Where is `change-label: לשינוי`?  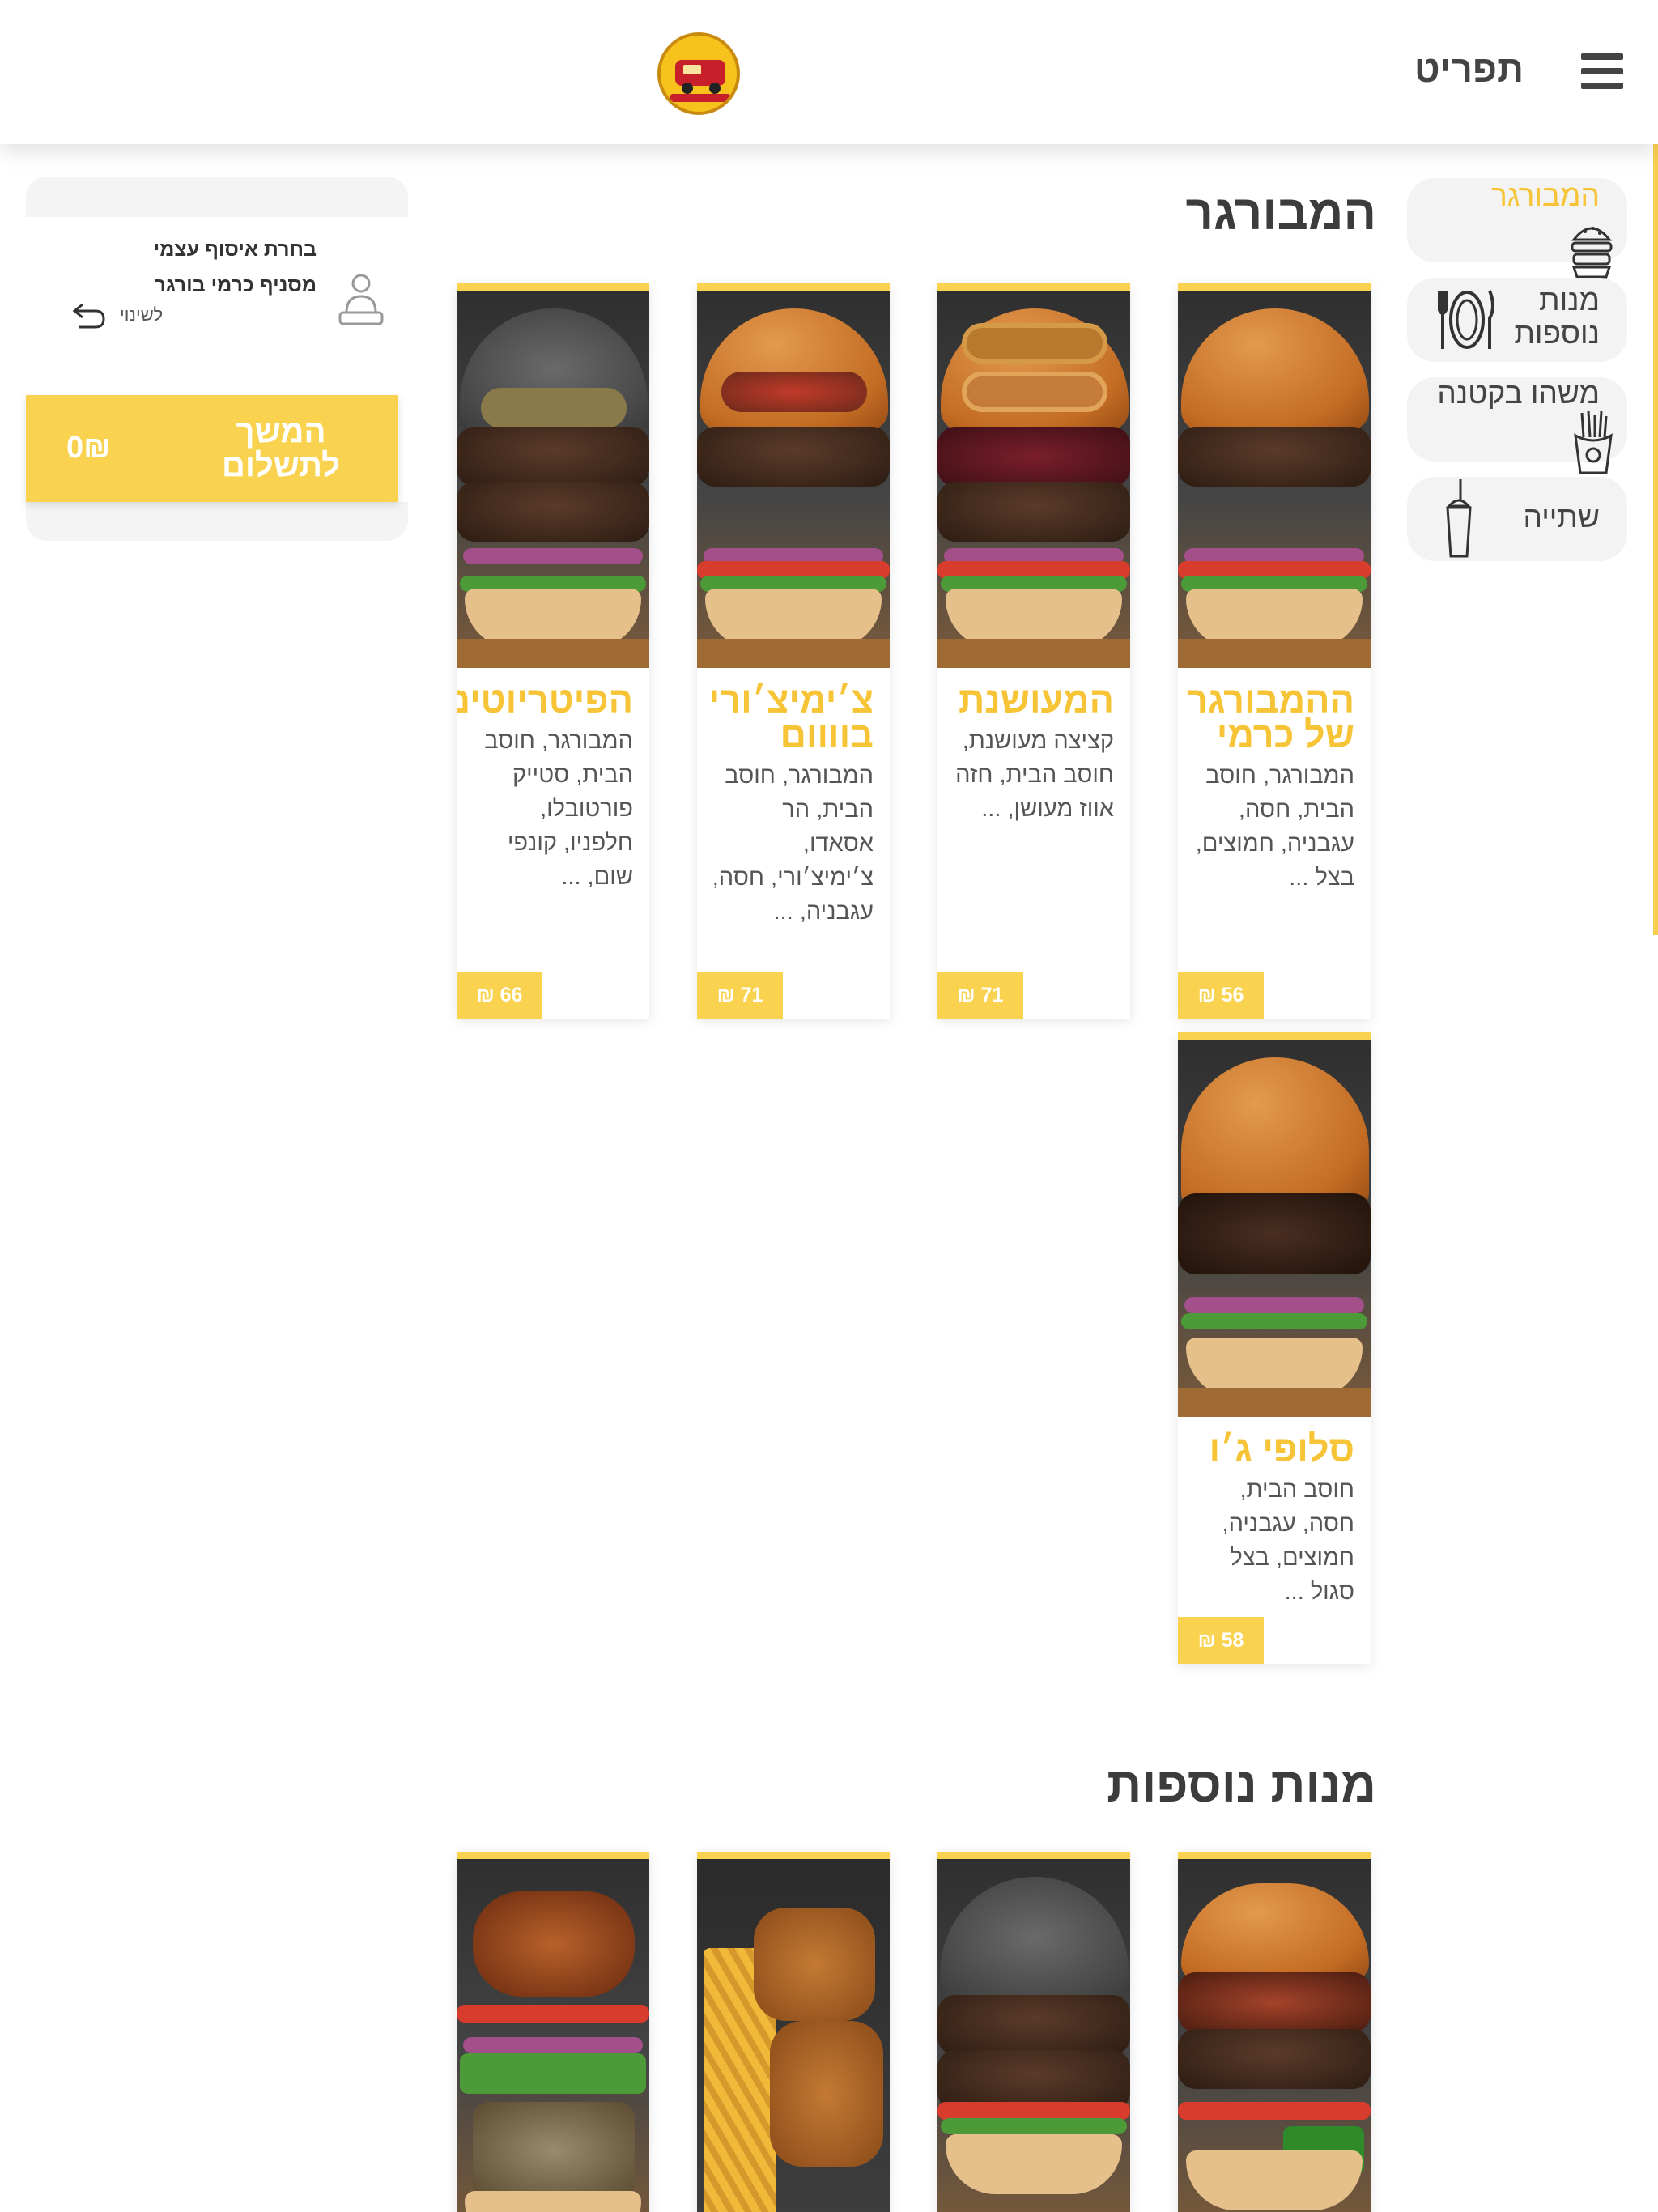
change-label: לשינוי is located at coordinates (142, 314).